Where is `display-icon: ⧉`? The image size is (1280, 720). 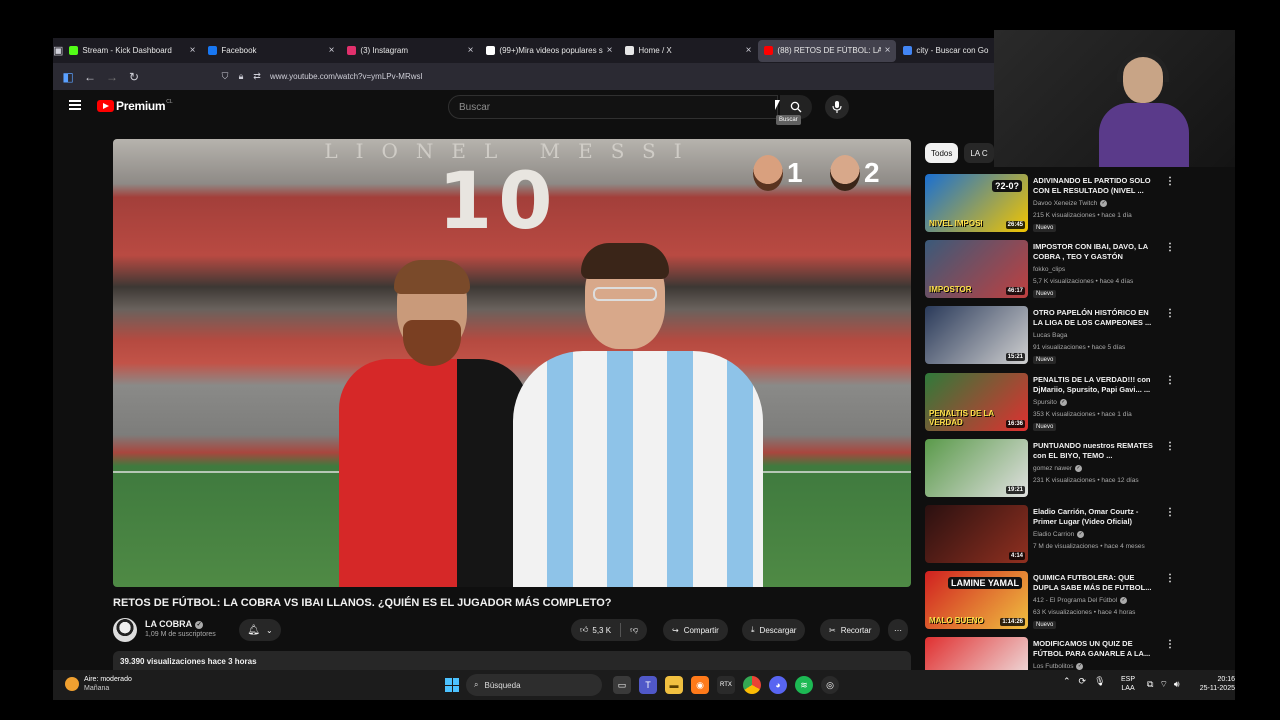 display-icon: ⧉ is located at coordinates (1150, 684).